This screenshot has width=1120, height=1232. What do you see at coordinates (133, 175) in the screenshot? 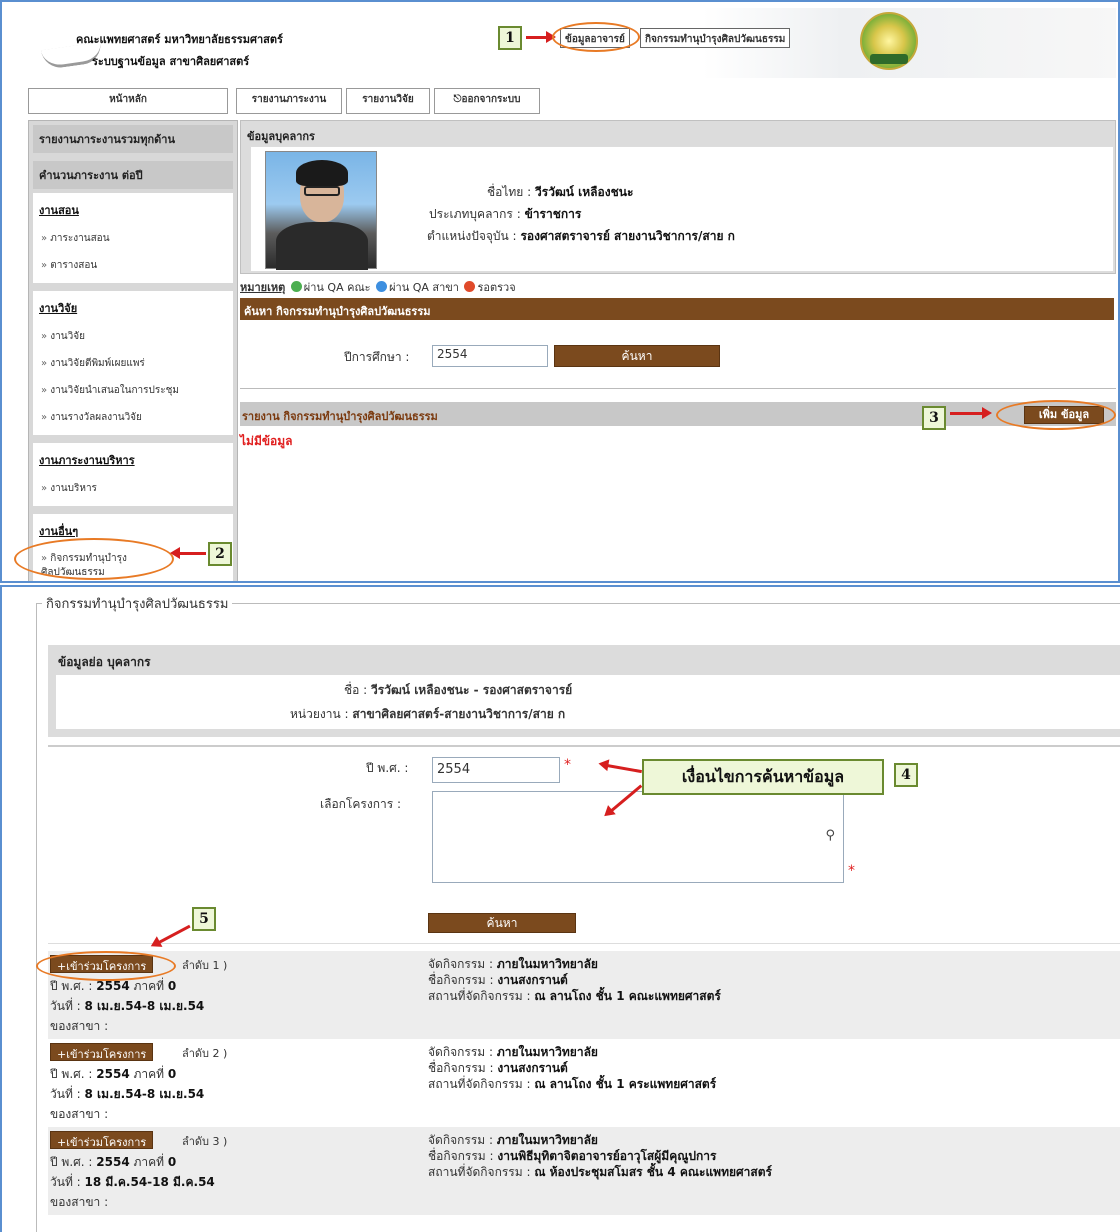
I see `sidebar-calc-workload: คำนวนภาระงาน ต่อปี` at bounding box center [133, 175].